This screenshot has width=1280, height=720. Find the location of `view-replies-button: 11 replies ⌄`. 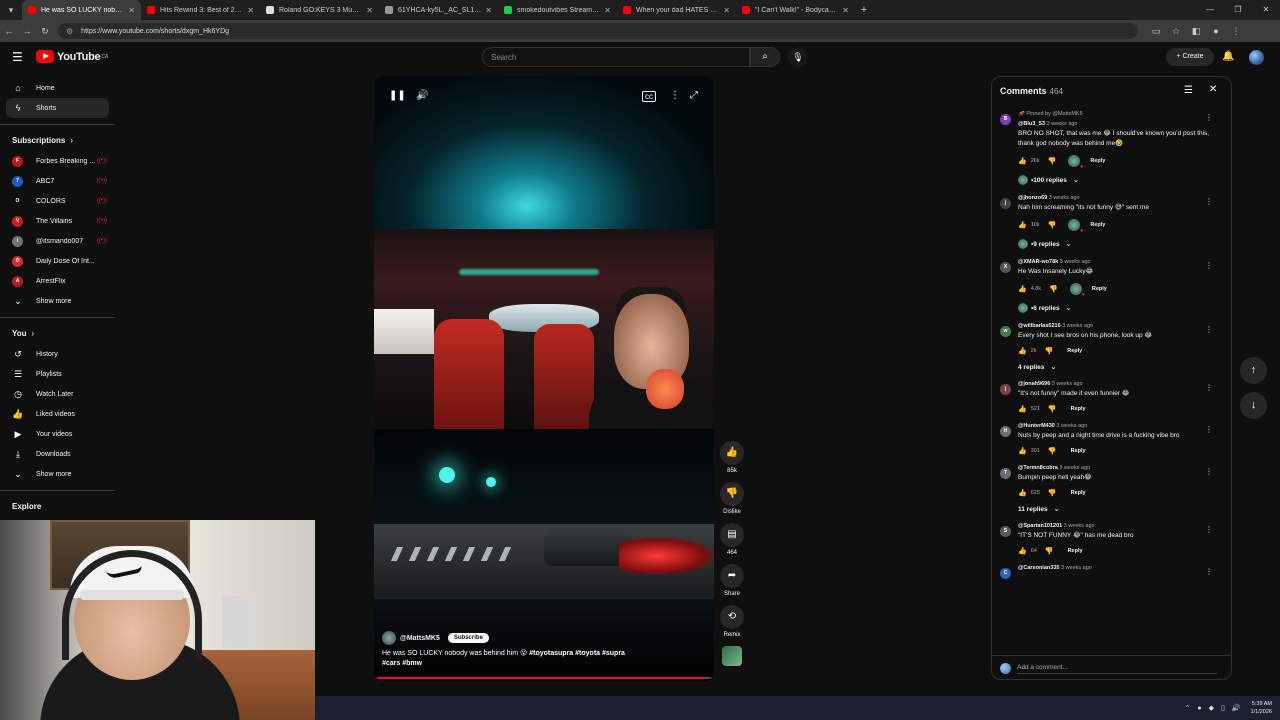

view-replies-button: 11 replies ⌄ is located at coordinates (1124, 509).